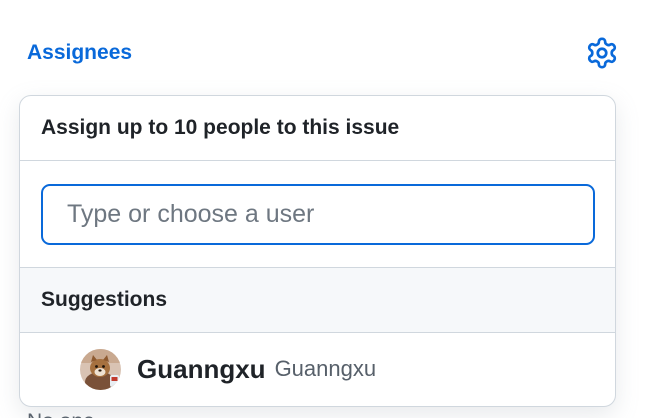 The width and height of the screenshot is (662, 418). What do you see at coordinates (602, 53) in the screenshot?
I see `gear-icon` at bounding box center [602, 53].